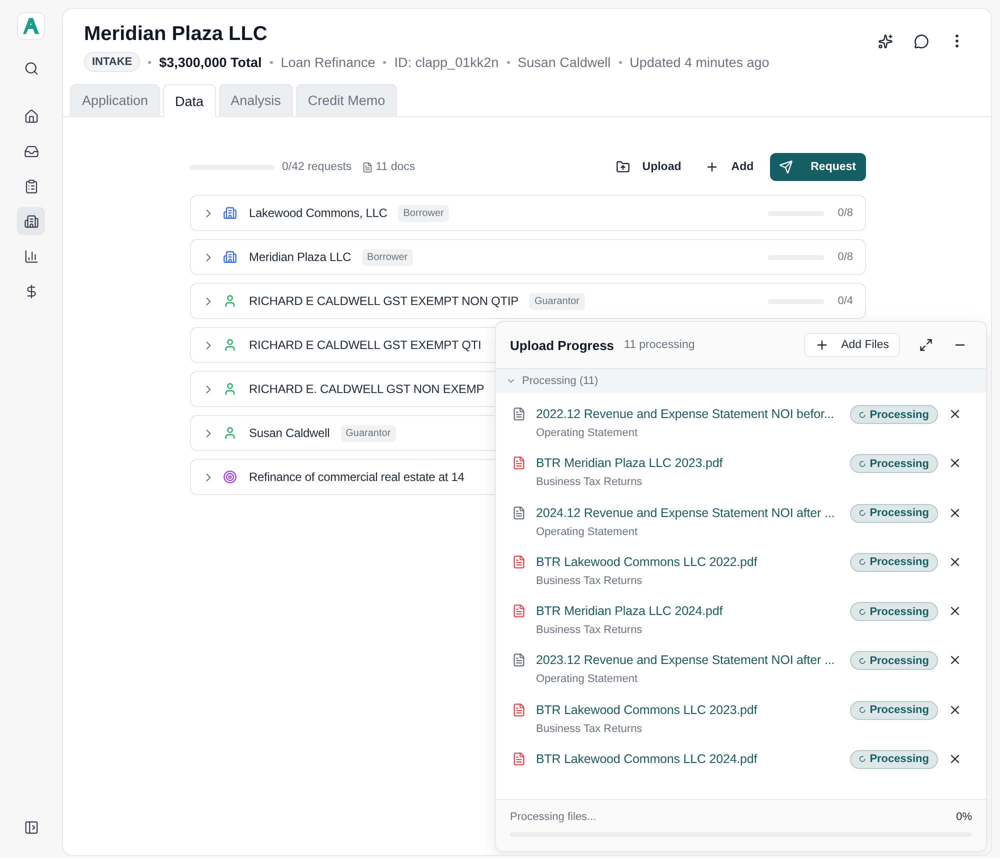 This screenshot has width=1000, height=858. I want to click on status-badge: INTAKE, so click(112, 62).